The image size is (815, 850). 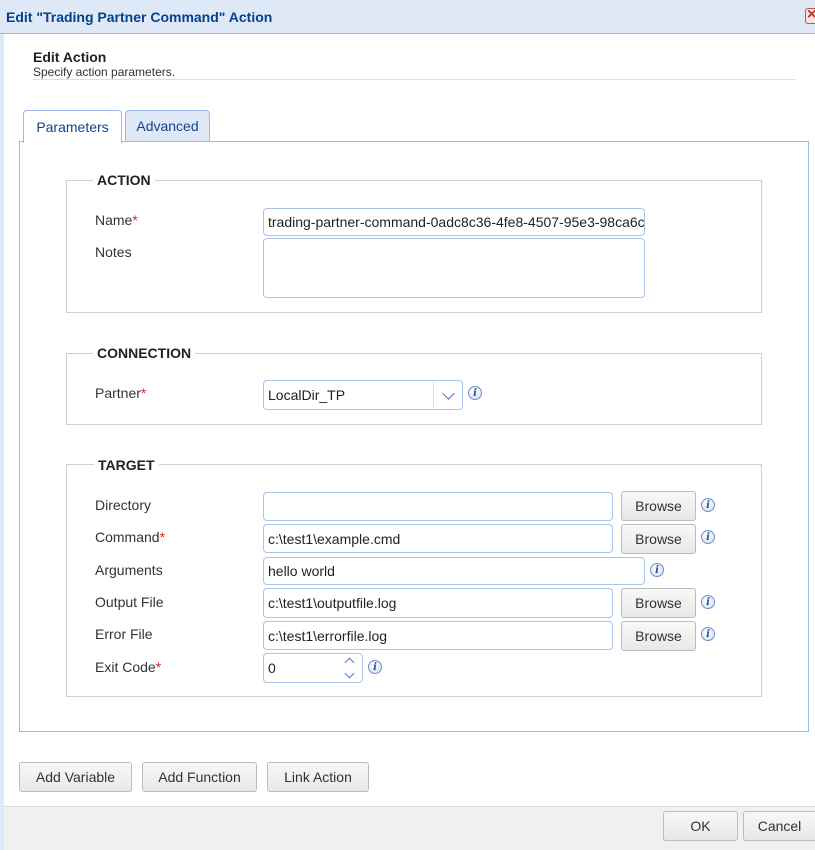 What do you see at coordinates (438, 603) in the screenshot?
I see `output-file-input: c:\test1\outputfile.log` at bounding box center [438, 603].